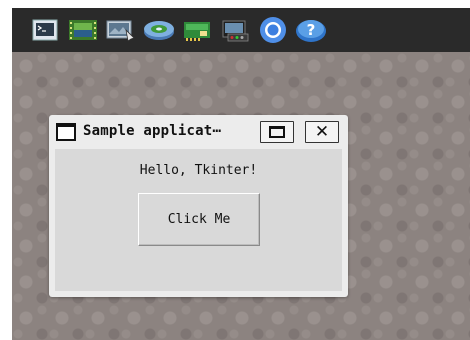 Image resolution: width=470 pixels, height=340 pixels. Describe the element at coordinates (66, 132) in the screenshot. I see `window-icon` at that location.